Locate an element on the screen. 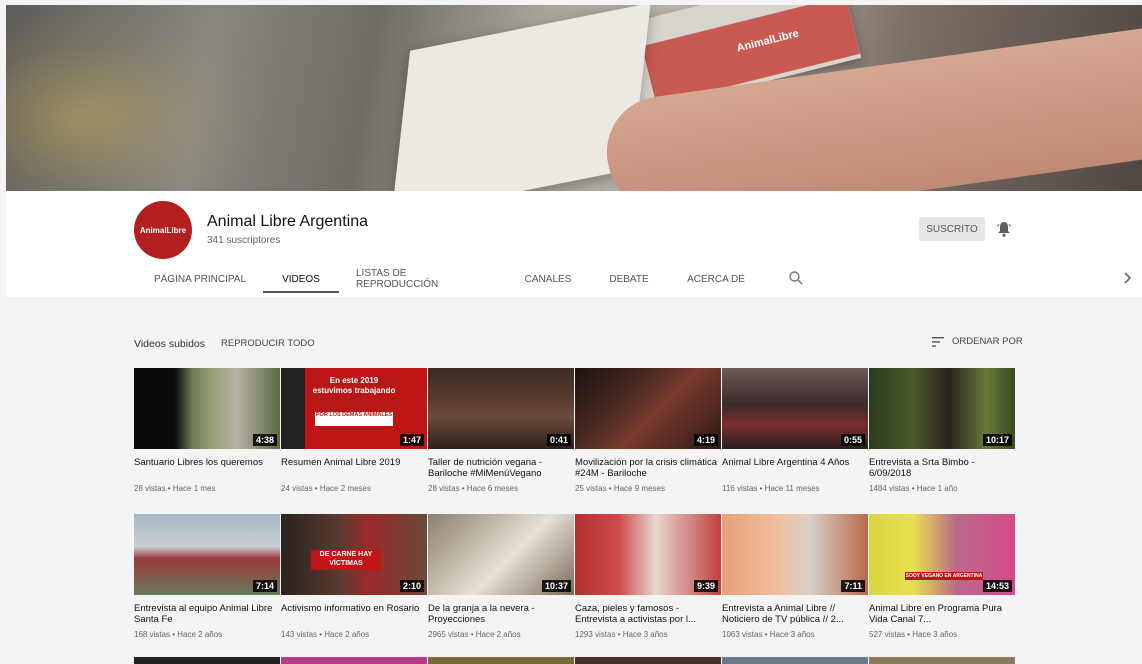  video-meta: 24 vistas • Hace 2 meses is located at coordinates (326, 488).